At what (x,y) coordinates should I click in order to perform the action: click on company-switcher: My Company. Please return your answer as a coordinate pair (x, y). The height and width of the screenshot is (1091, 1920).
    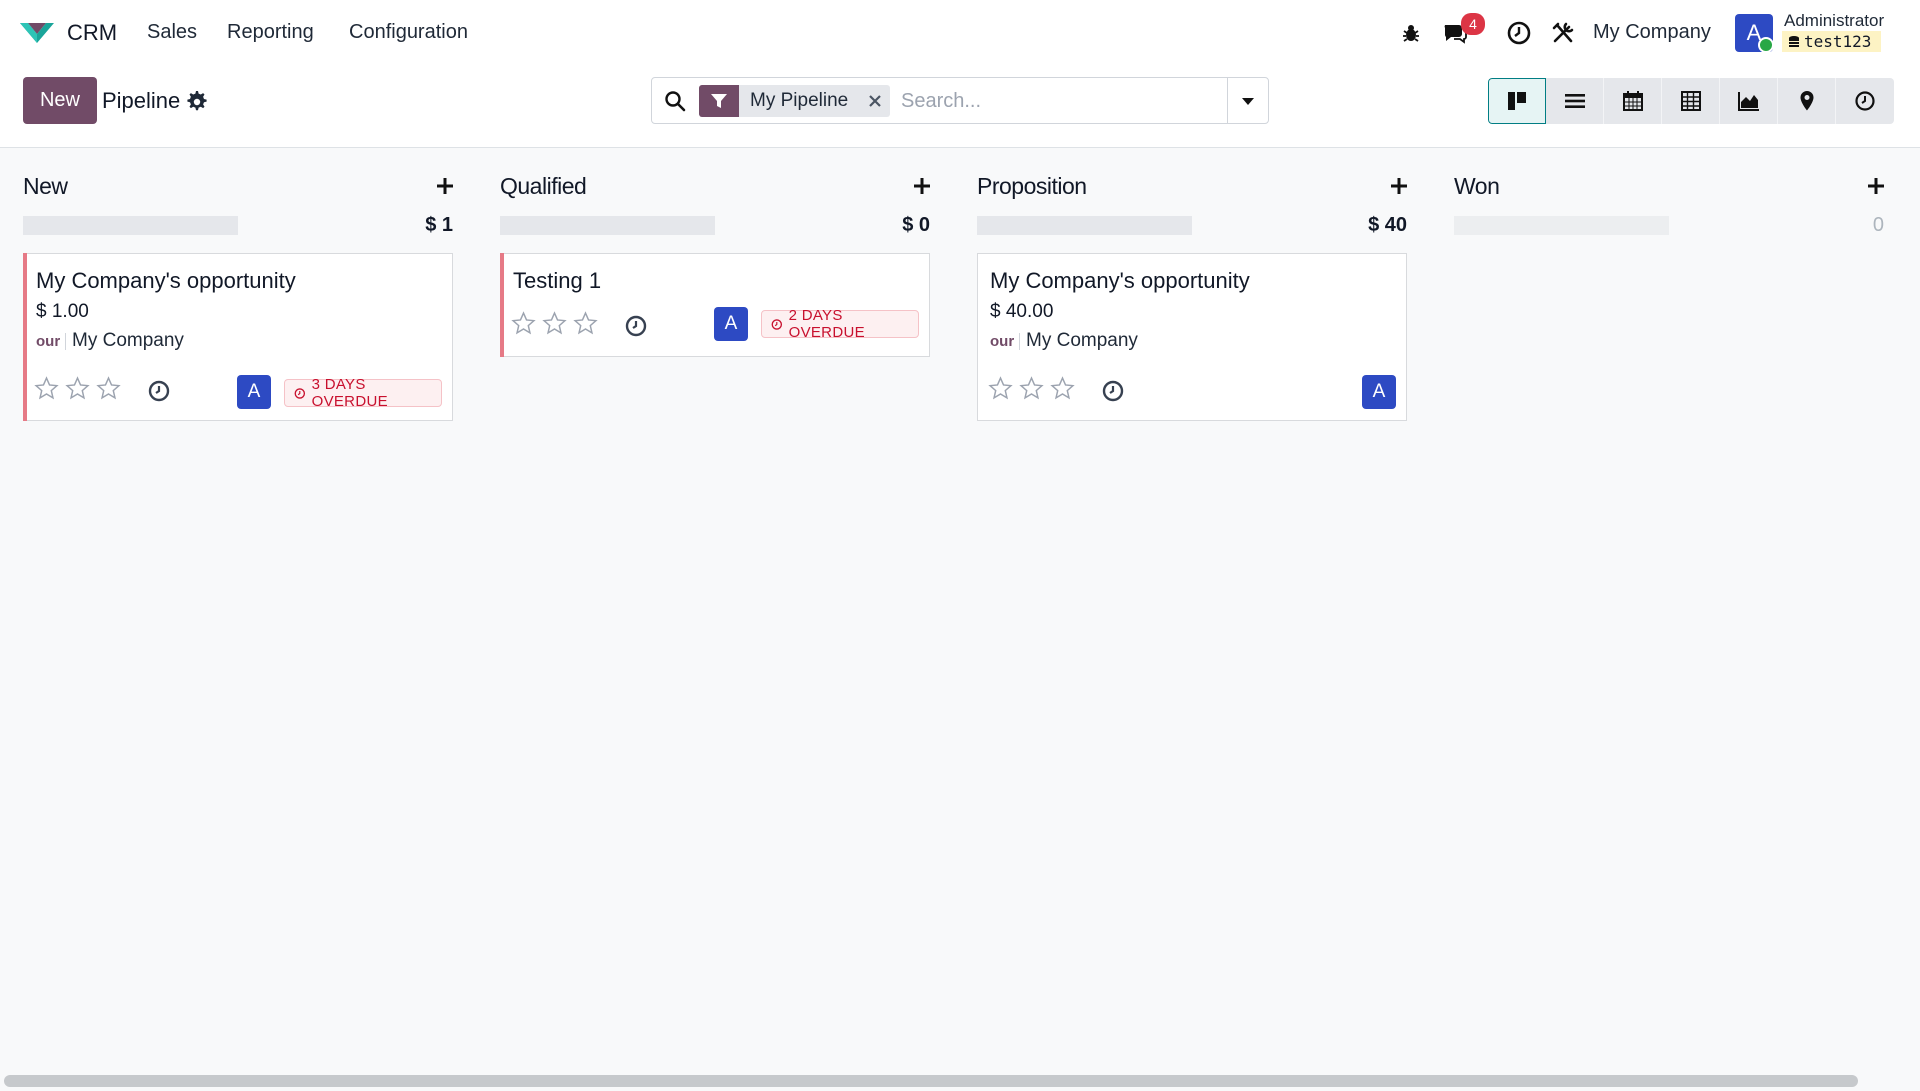
    Looking at the image, I should click on (1652, 32).